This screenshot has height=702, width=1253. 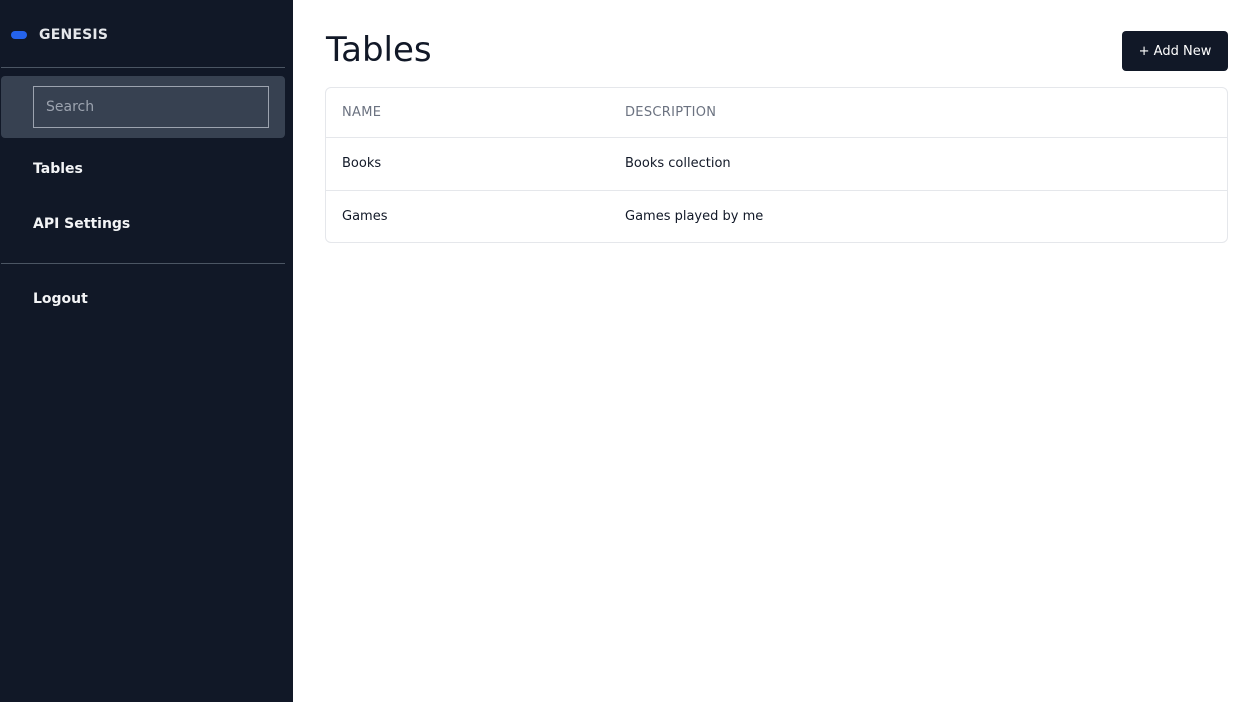 I want to click on column-header-name: NAME, so click(x=361, y=112).